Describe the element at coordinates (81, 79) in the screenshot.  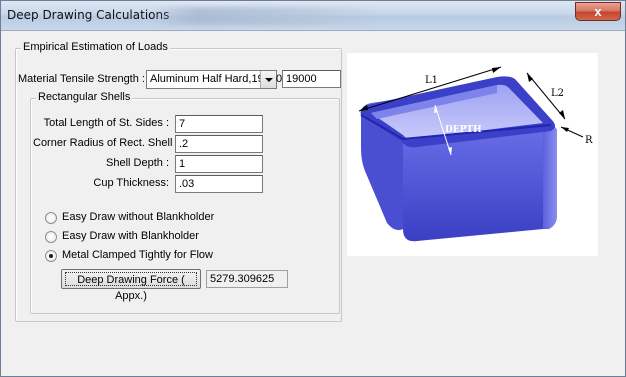
I see `material-tensile-label: Material Tensile Strength :` at that location.